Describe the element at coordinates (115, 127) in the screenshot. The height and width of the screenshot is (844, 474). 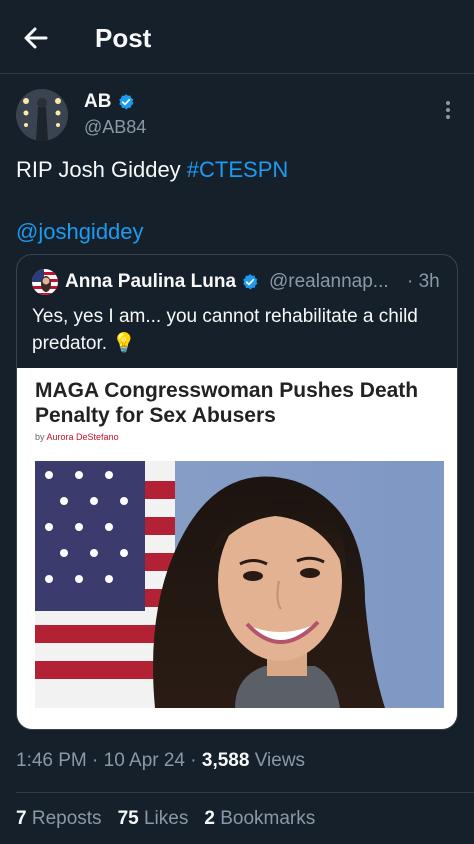
I see `author-handle: @AB84` at that location.